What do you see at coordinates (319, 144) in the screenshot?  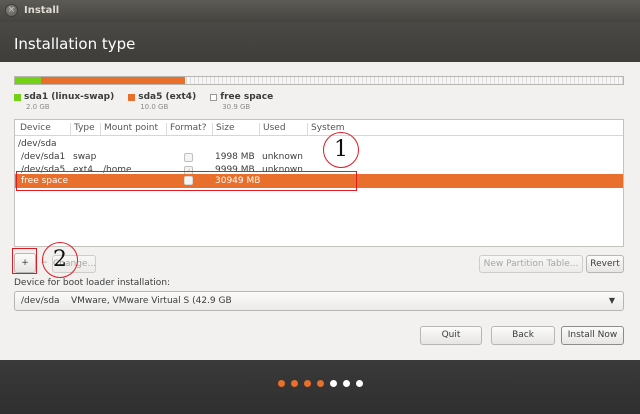 I see `table-row: /dev/sda` at bounding box center [319, 144].